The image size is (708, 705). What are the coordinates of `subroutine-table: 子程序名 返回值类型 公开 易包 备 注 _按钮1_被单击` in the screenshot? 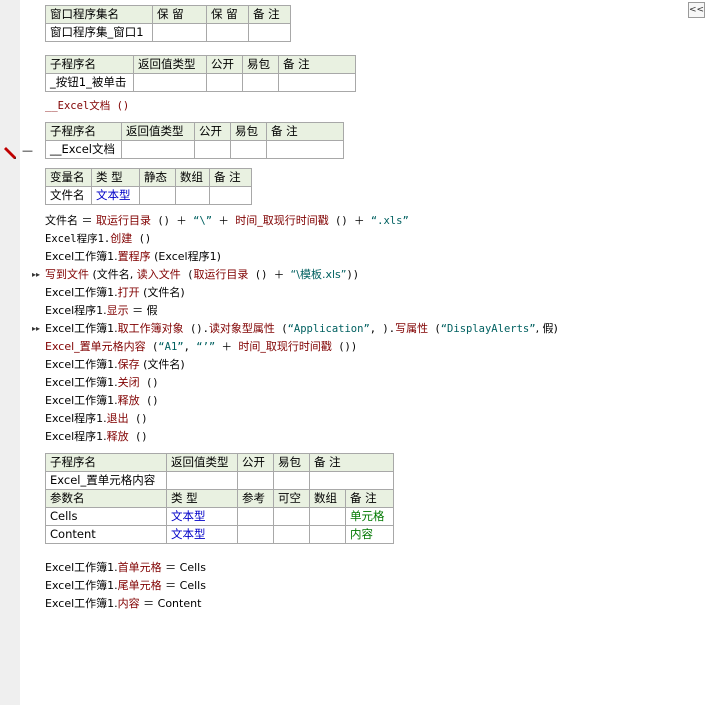 It's located at (200, 73).